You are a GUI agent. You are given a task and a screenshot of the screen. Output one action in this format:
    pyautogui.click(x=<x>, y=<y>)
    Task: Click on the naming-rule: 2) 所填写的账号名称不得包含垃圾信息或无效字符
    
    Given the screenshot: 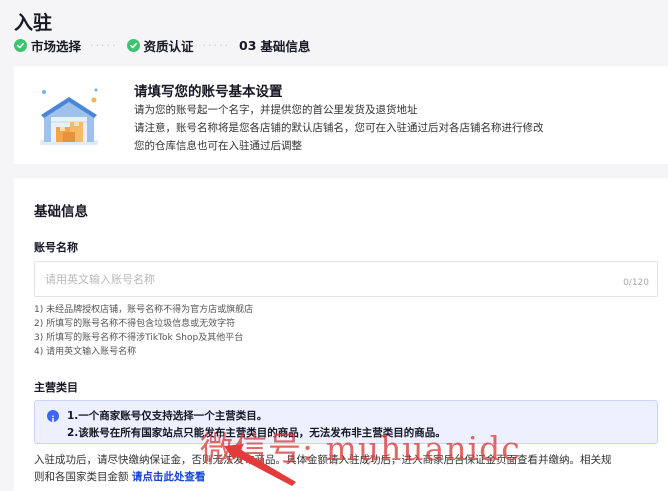 What is the action you would take?
    pyautogui.click(x=135, y=324)
    